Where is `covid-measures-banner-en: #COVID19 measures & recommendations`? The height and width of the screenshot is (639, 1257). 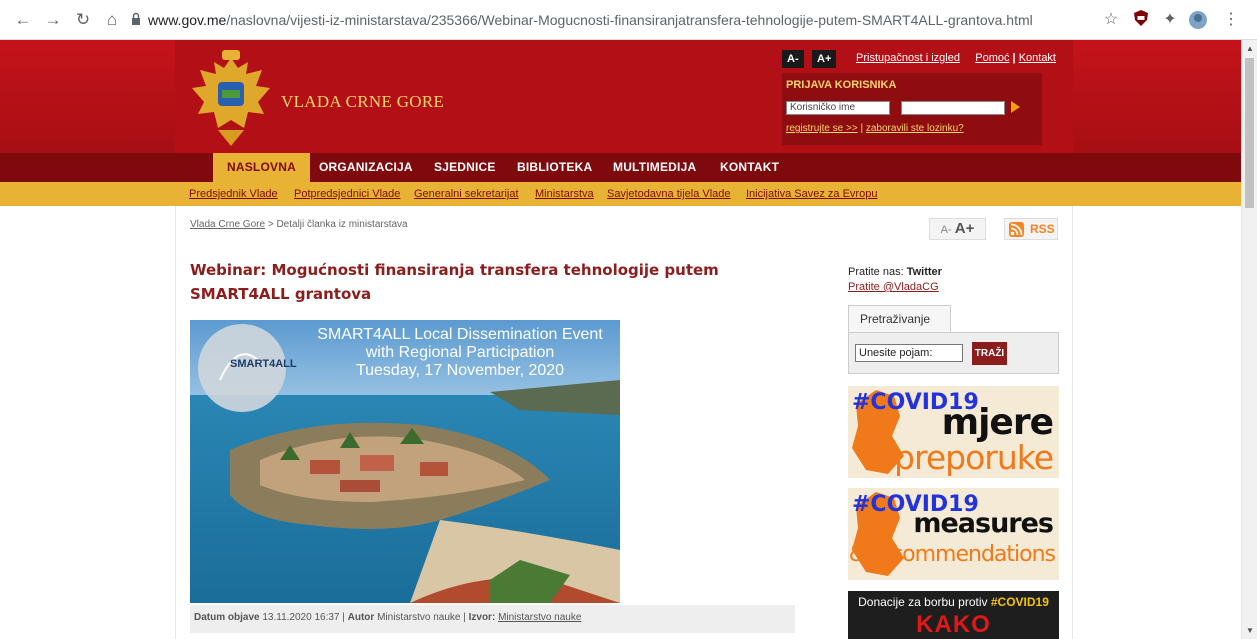
covid-measures-banner-en: #COVID19 measures & recommendations is located at coordinates (953, 534).